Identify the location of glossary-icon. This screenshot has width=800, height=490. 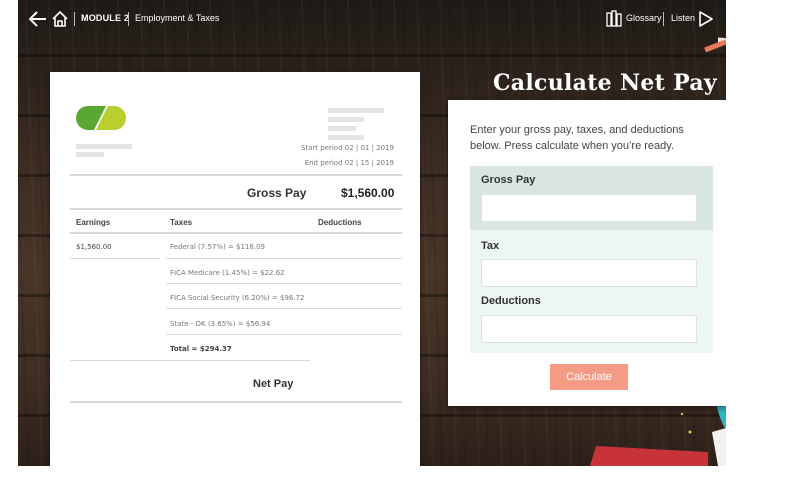
(614, 19).